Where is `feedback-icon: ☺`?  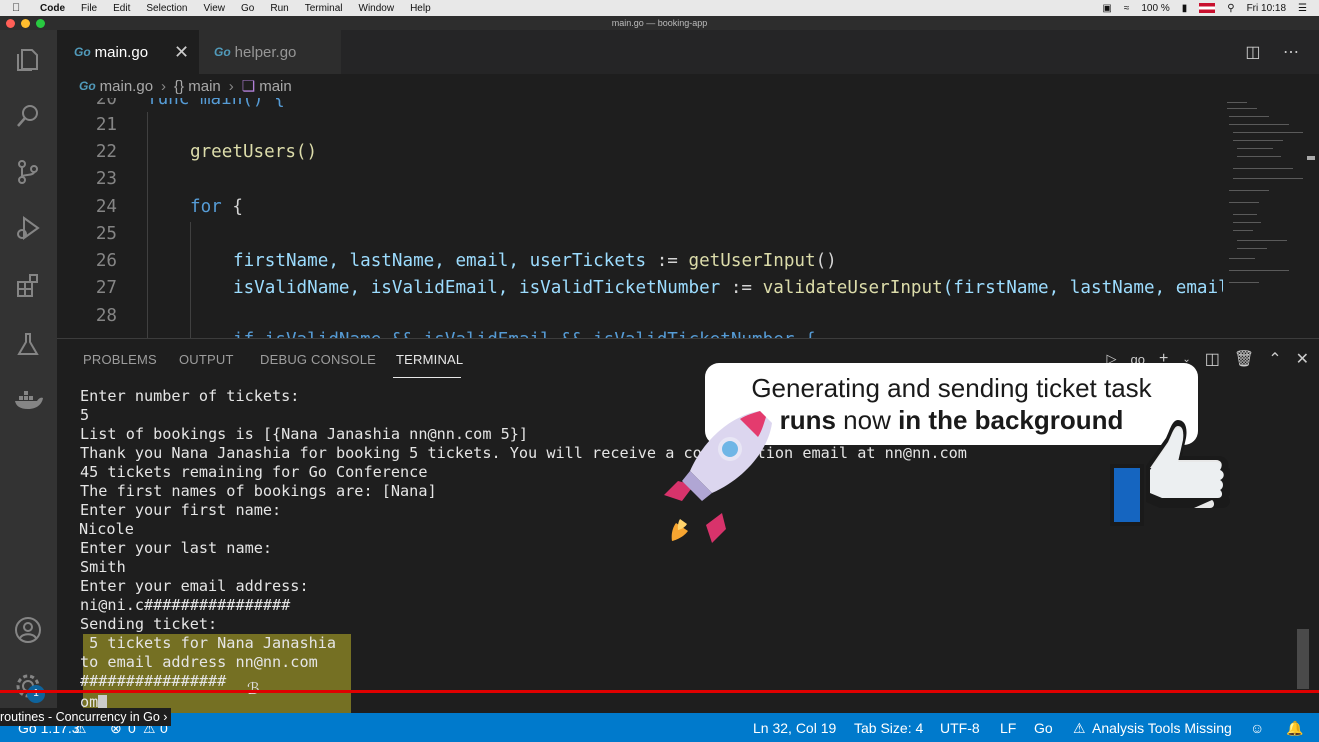 feedback-icon: ☺ is located at coordinates (1257, 728).